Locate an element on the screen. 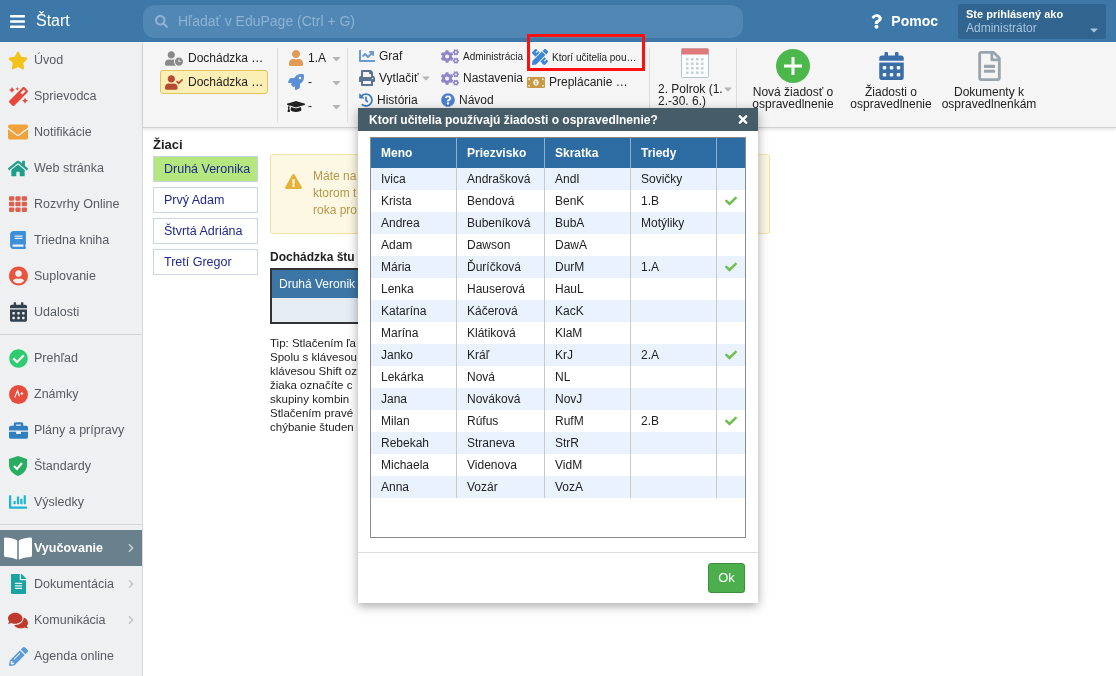 This screenshot has height=676, width=1116. envelope-icon is located at coordinates (18, 132).